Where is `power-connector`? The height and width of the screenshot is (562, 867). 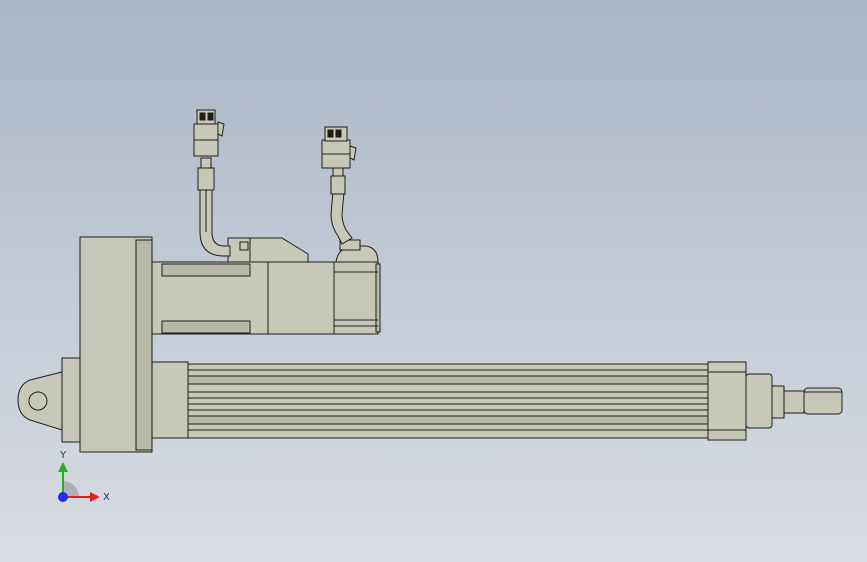 power-connector is located at coordinates (209, 133).